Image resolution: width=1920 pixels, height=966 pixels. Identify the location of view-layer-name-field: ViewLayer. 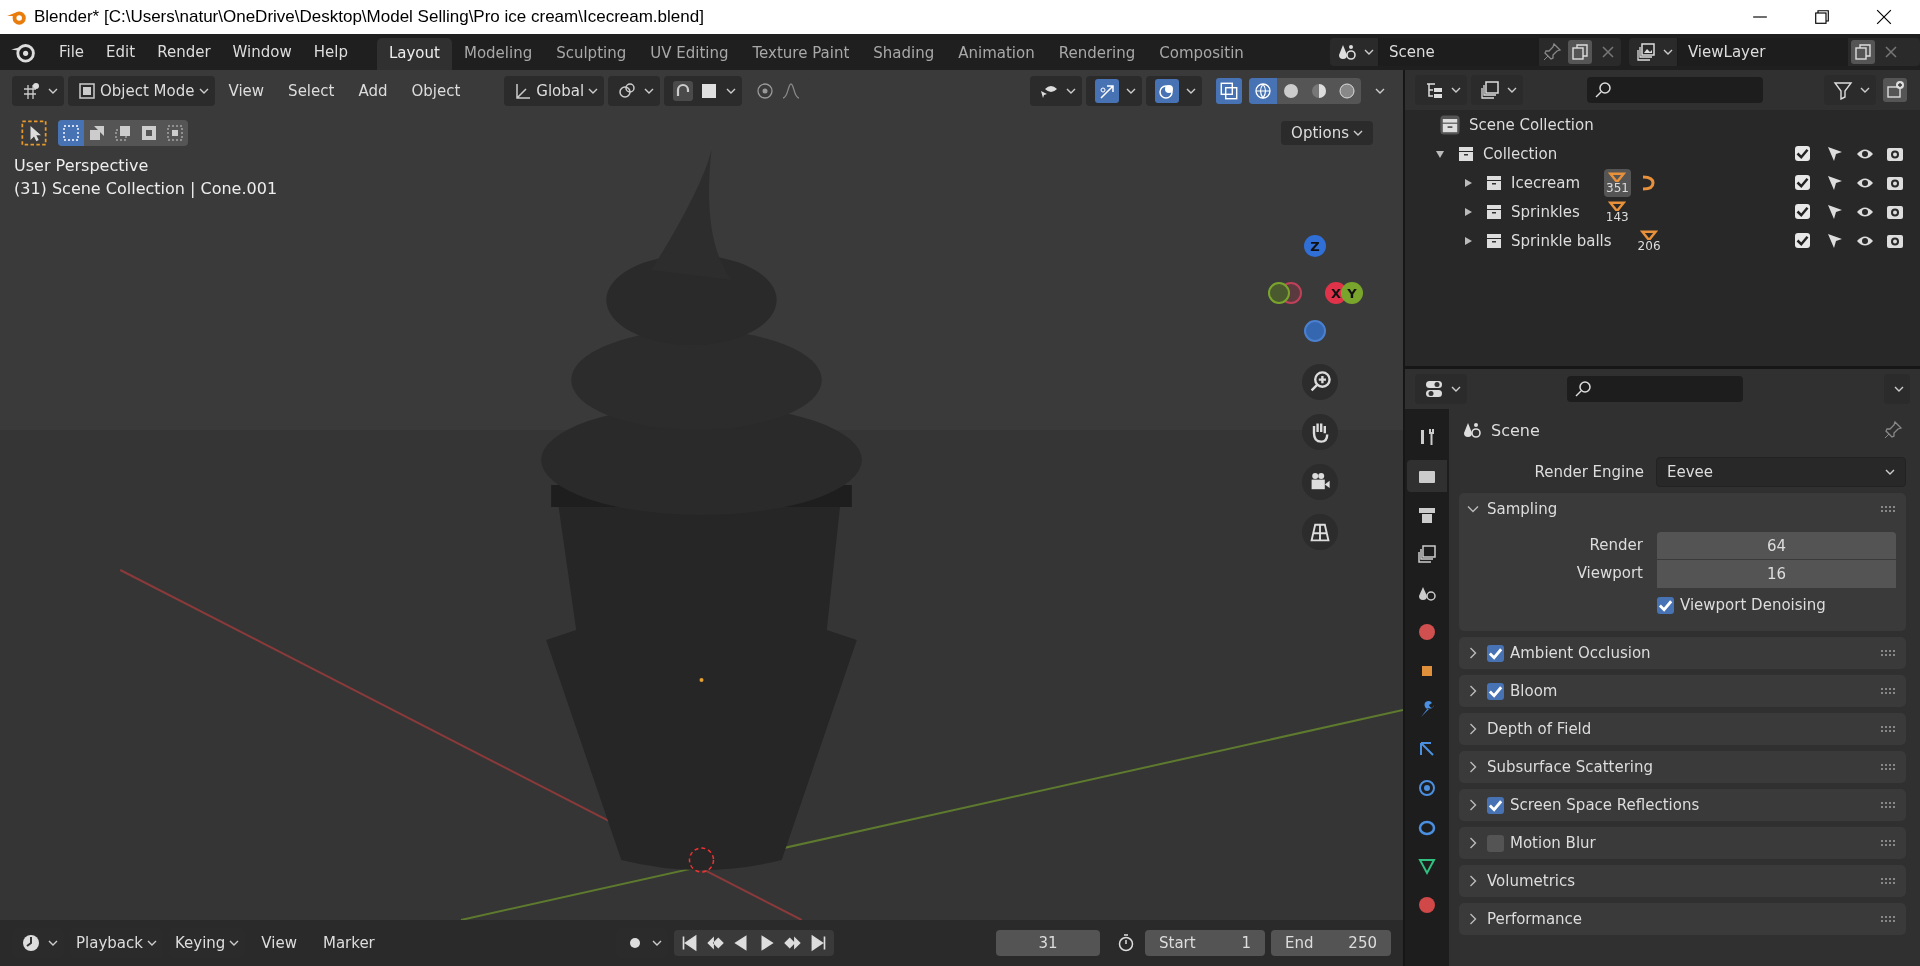
(1762, 52).